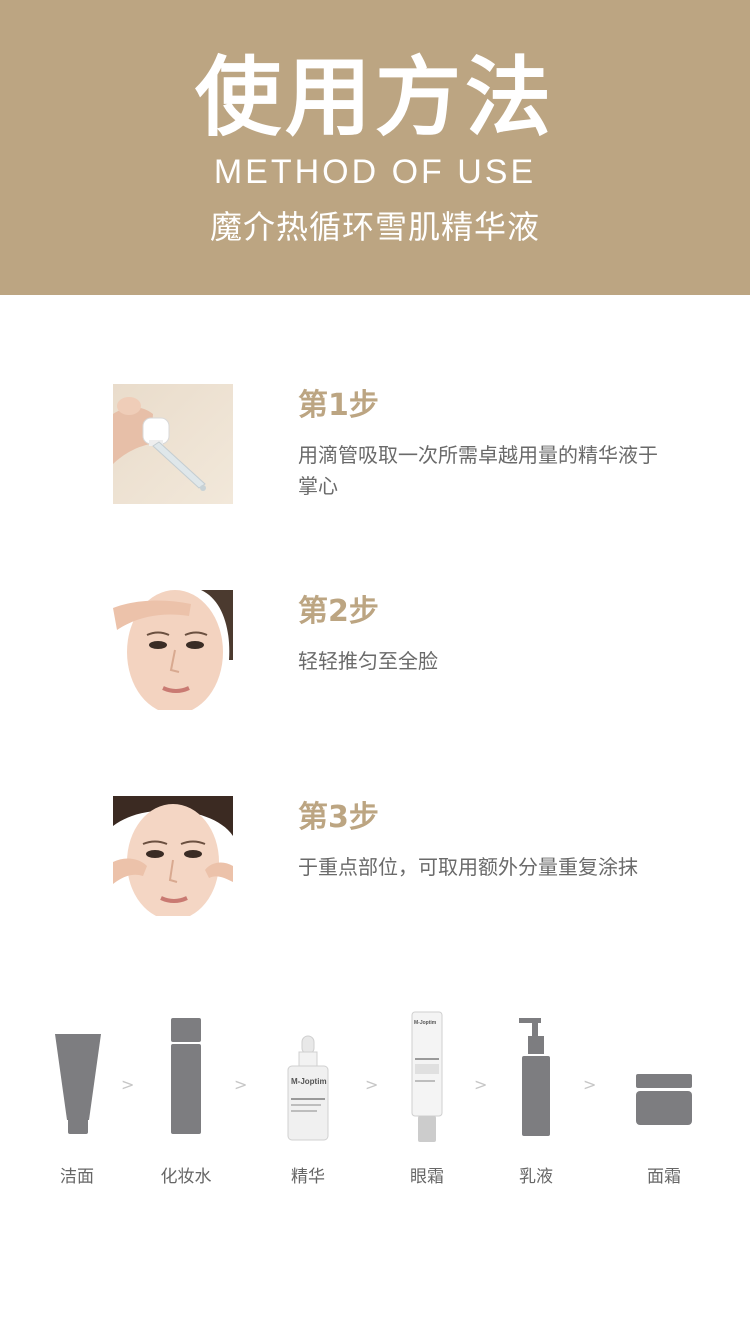  What do you see at coordinates (536, 1075) in the screenshot?
I see `lotion-pump-bottle-icon` at bounding box center [536, 1075].